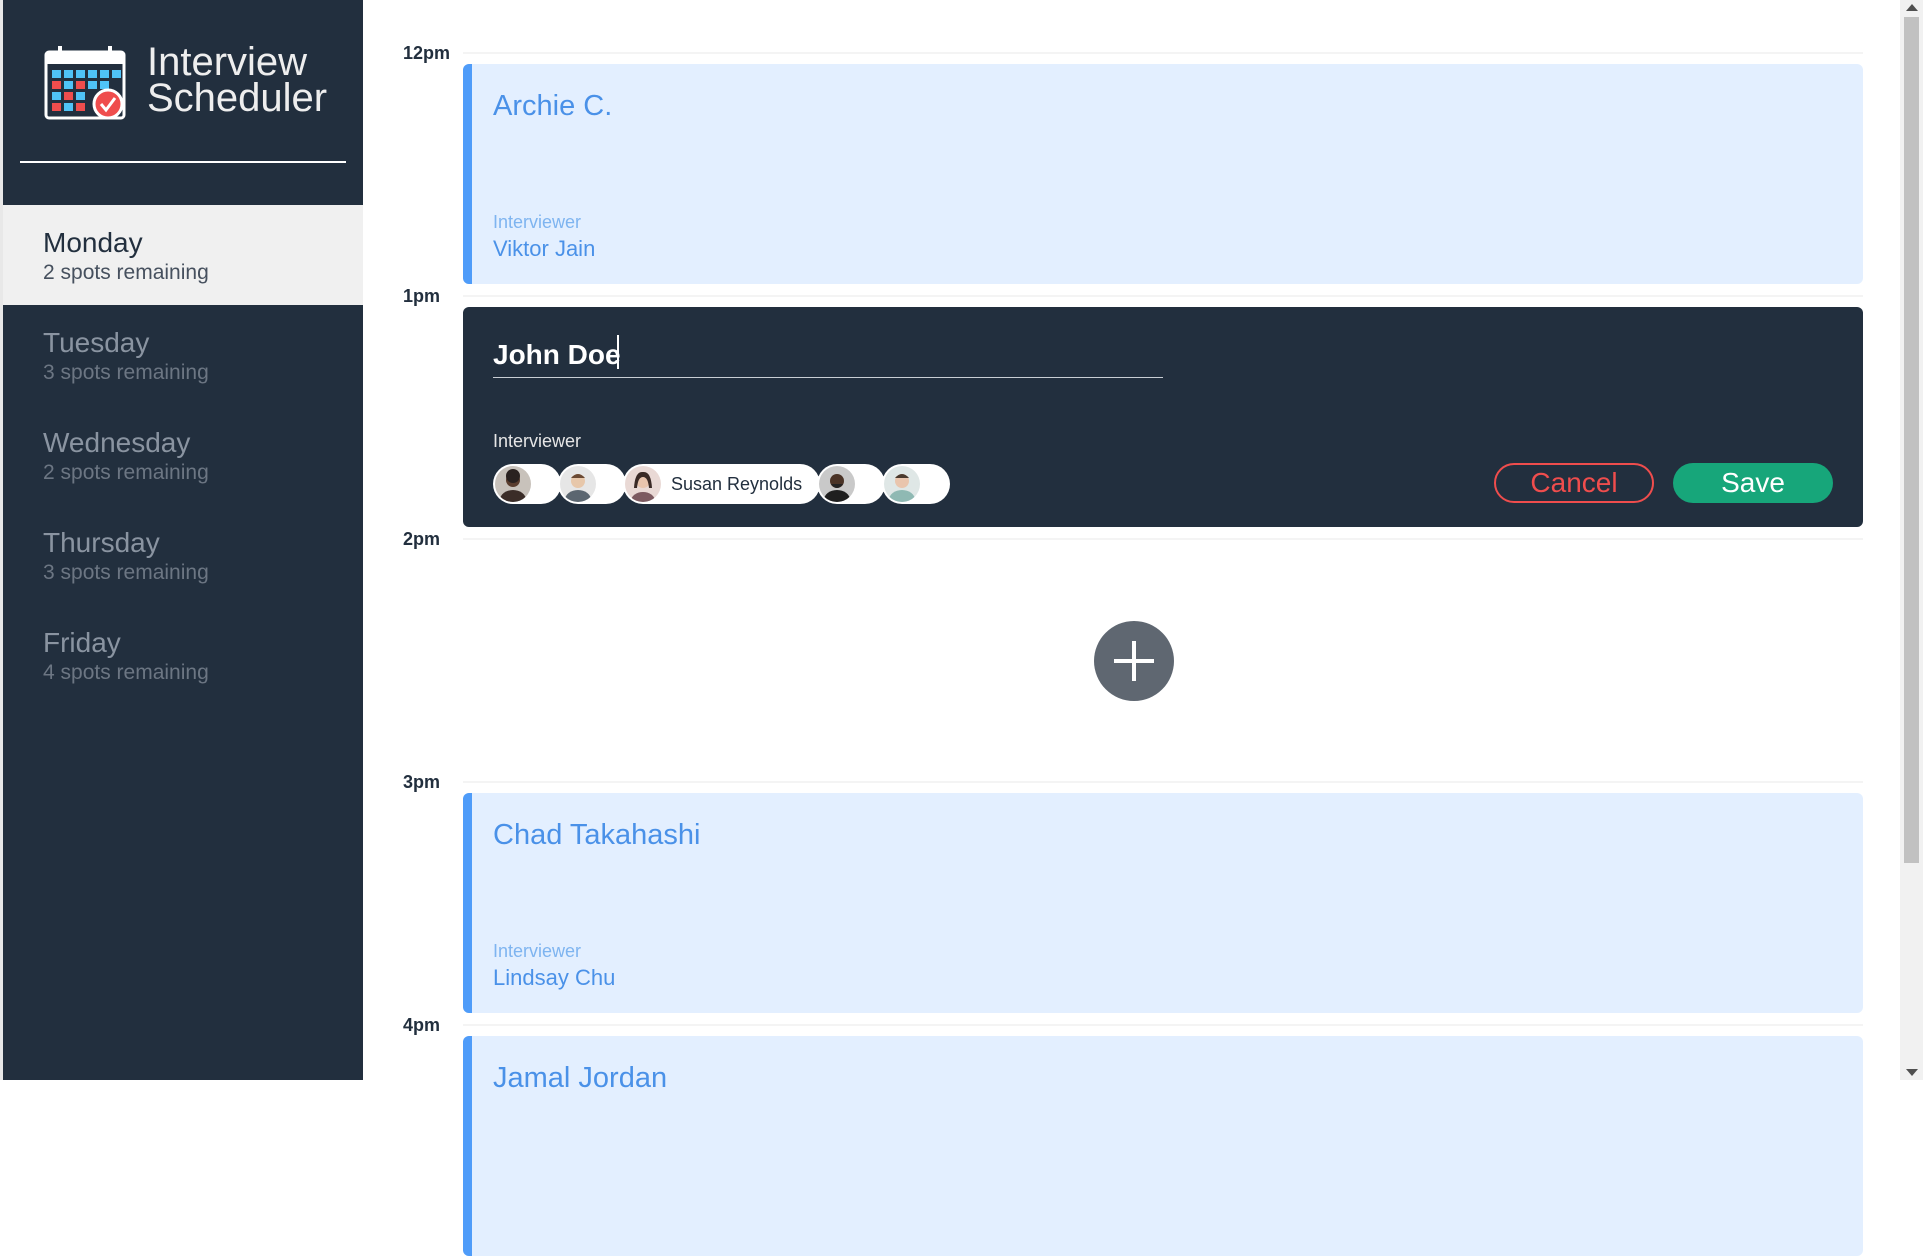  I want to click on day-name: Friday, so click(82, 642).